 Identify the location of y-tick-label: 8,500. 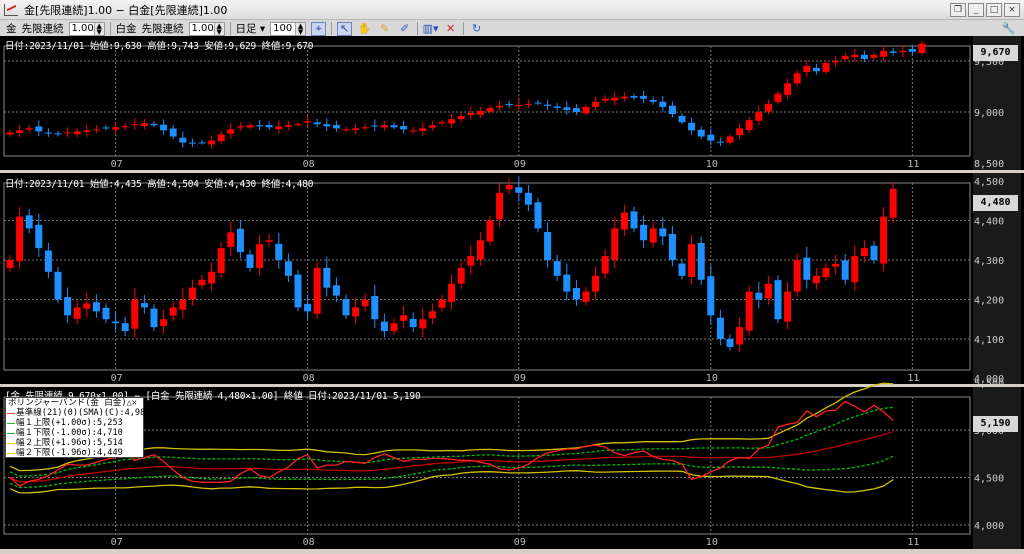
(989, 164).